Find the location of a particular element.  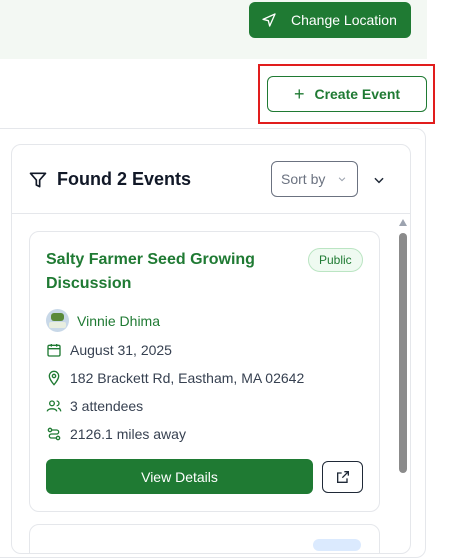

events-panel-header: Found 2 Events Sort by is located at coordinates (211, 179).